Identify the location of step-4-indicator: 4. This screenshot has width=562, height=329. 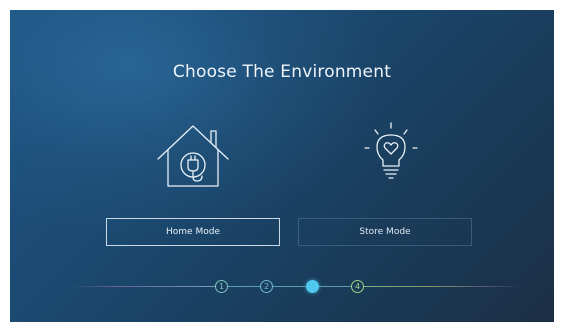
(357, 286).